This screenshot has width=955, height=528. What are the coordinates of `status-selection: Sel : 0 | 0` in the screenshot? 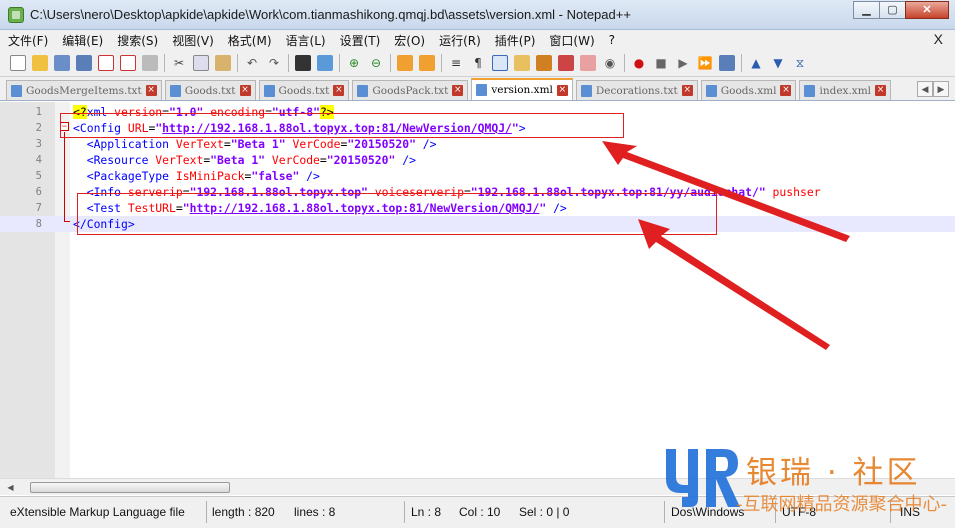 It's located at (544, 512).